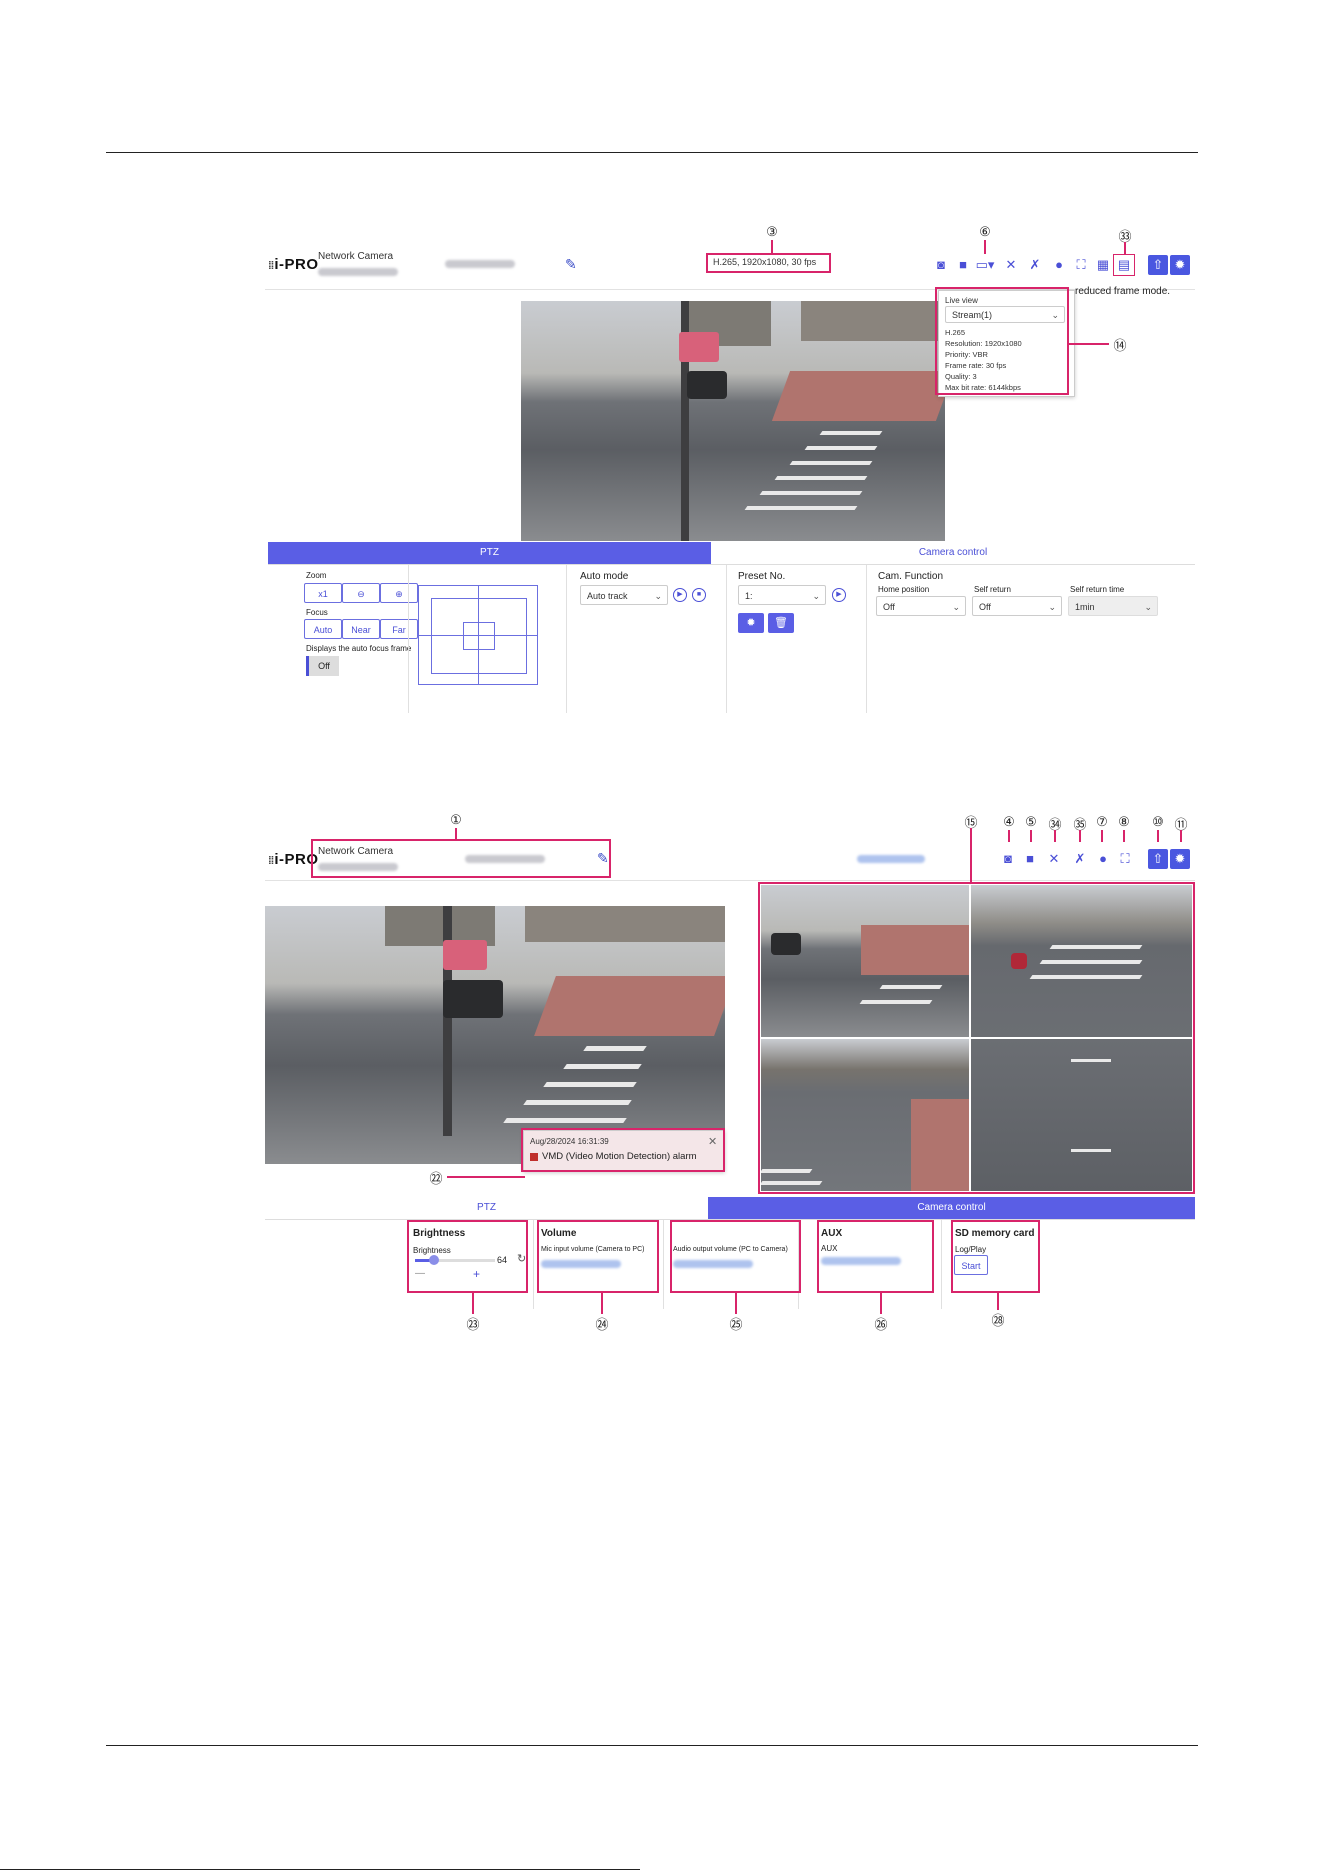 Image resolution: width=1323 pixels, height=1872 pixels. I want to click on sd-card-icon: ▤, so click(1124, 265).